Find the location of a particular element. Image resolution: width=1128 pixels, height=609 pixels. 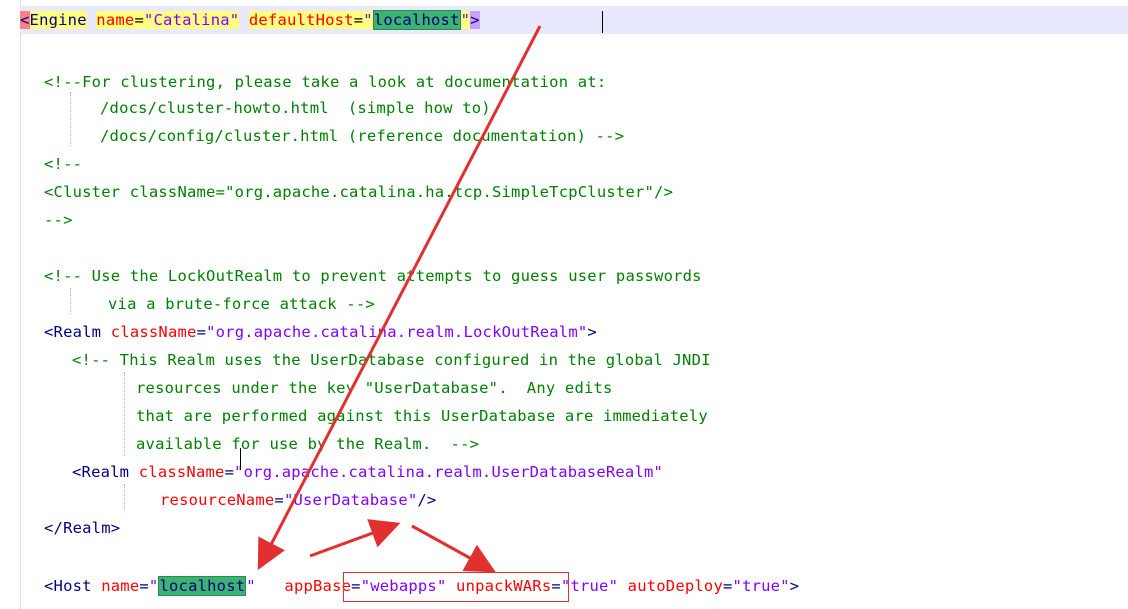

host-name-value: localhost is located at coordinates (202, 586).